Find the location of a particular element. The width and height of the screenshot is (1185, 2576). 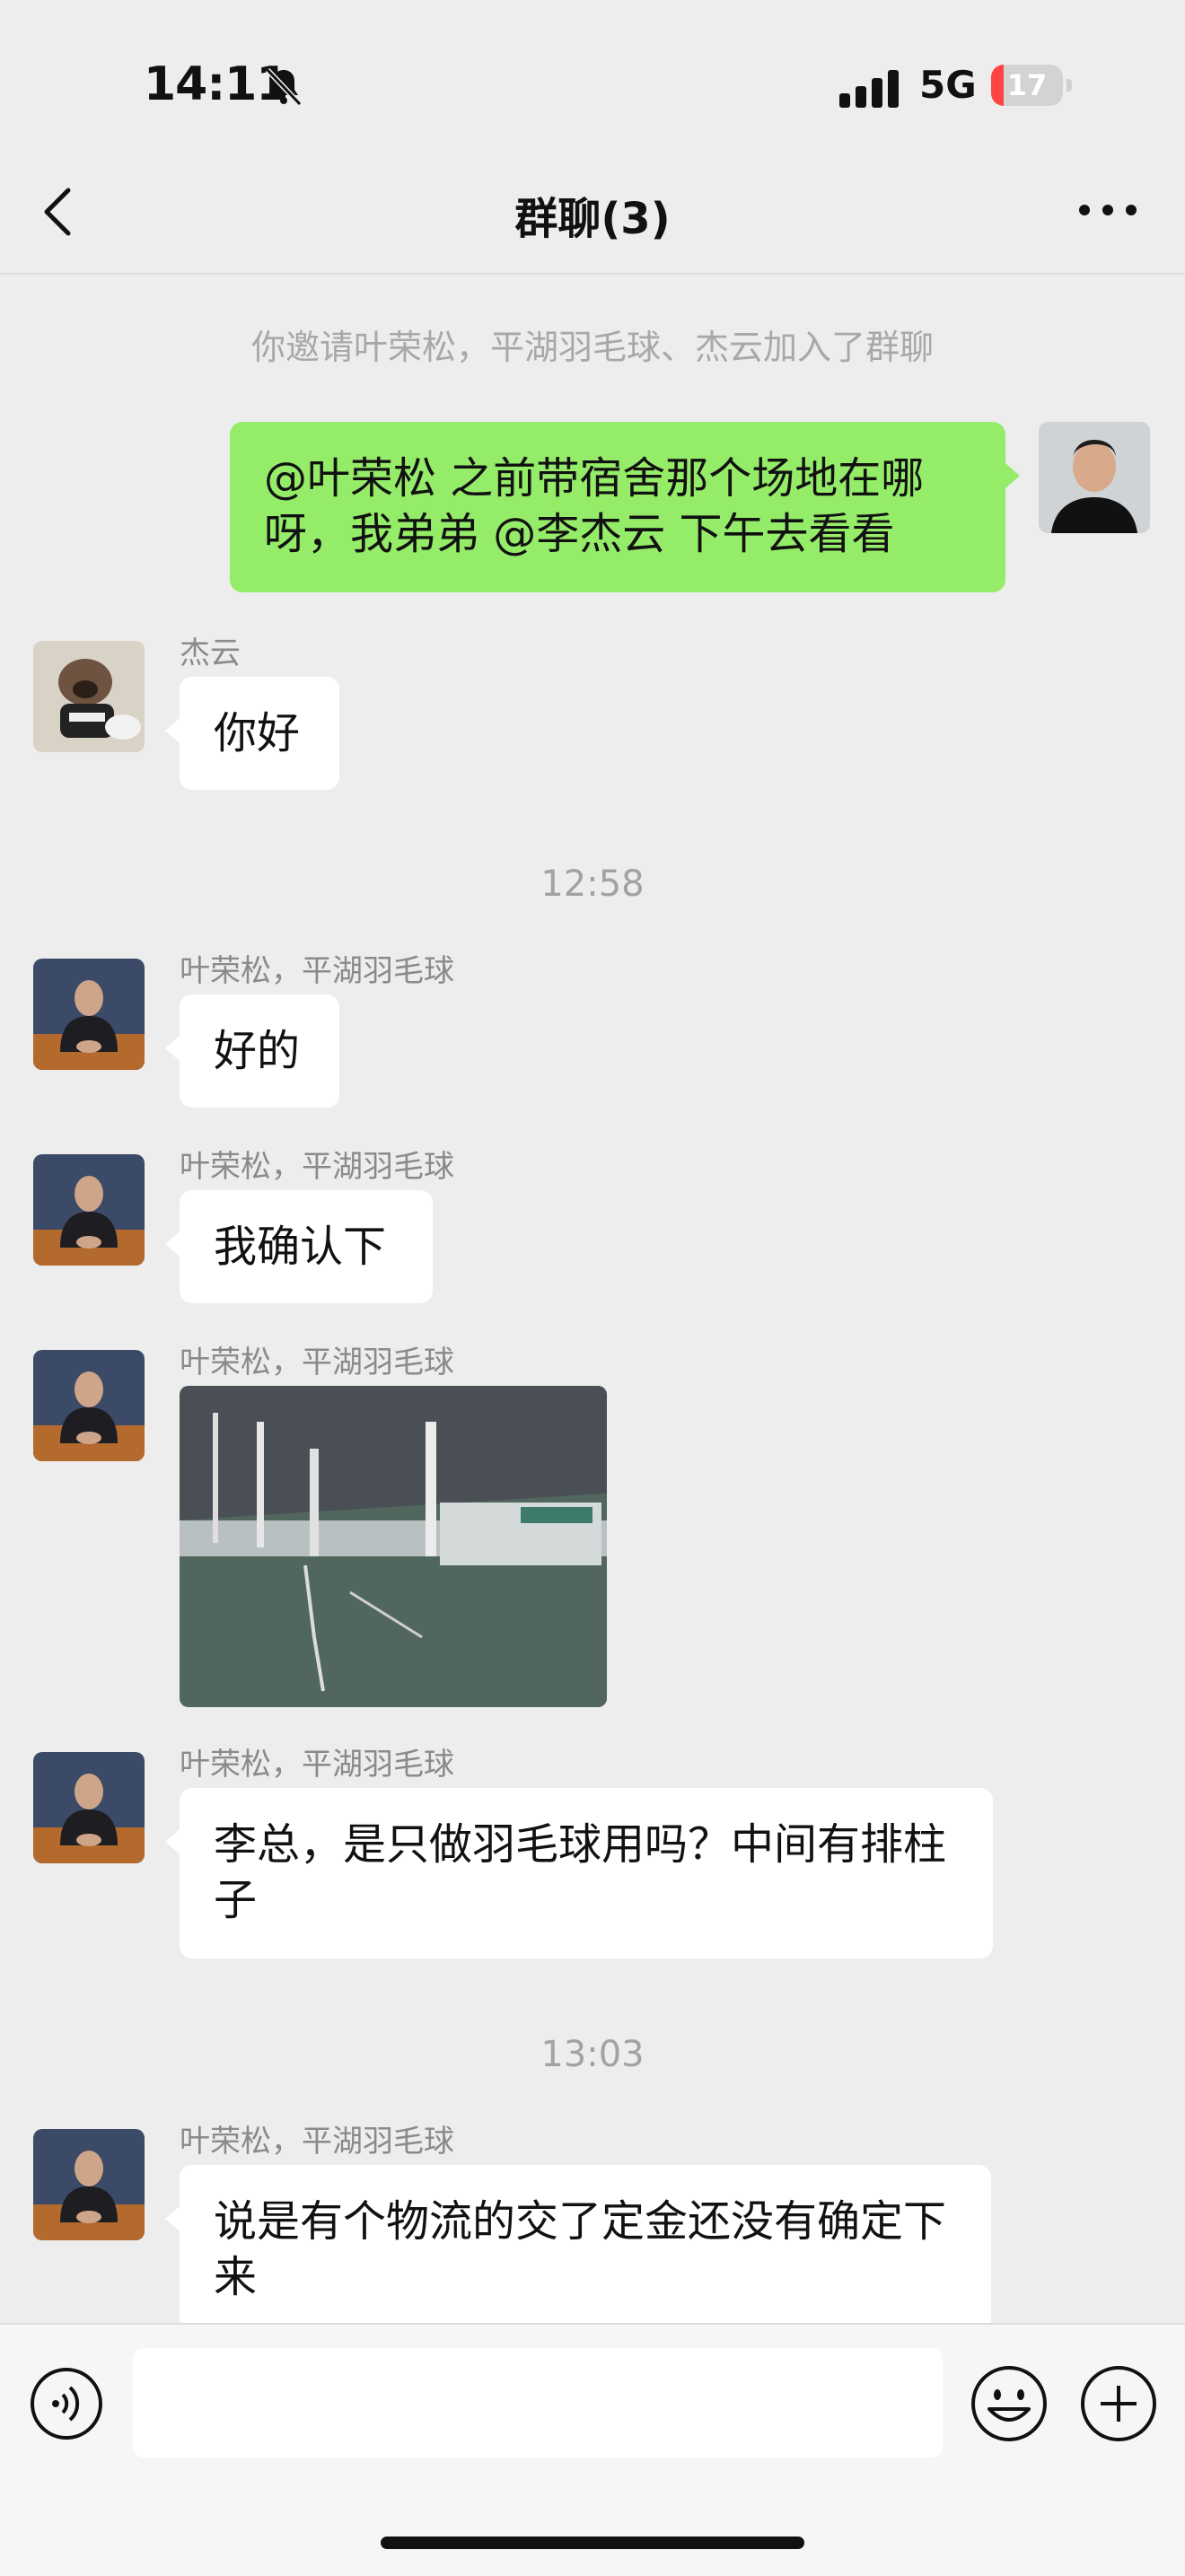

system-notice: 你邀请叶荣松，平湖羽毛球、杰云加入了群聊 is located at coordinates (592, 347).